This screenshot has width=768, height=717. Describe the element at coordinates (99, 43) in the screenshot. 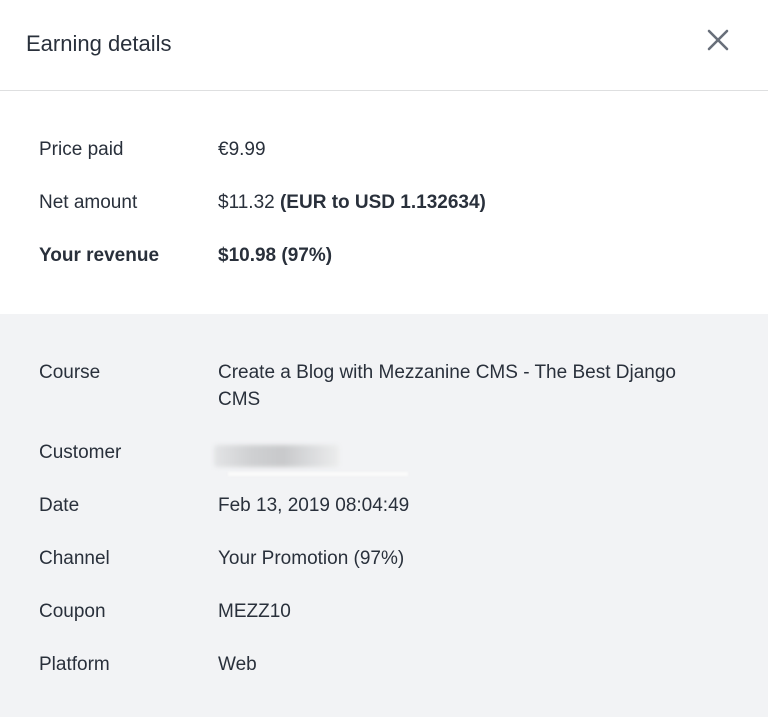

I see `modal-title: Earning details` at that location.